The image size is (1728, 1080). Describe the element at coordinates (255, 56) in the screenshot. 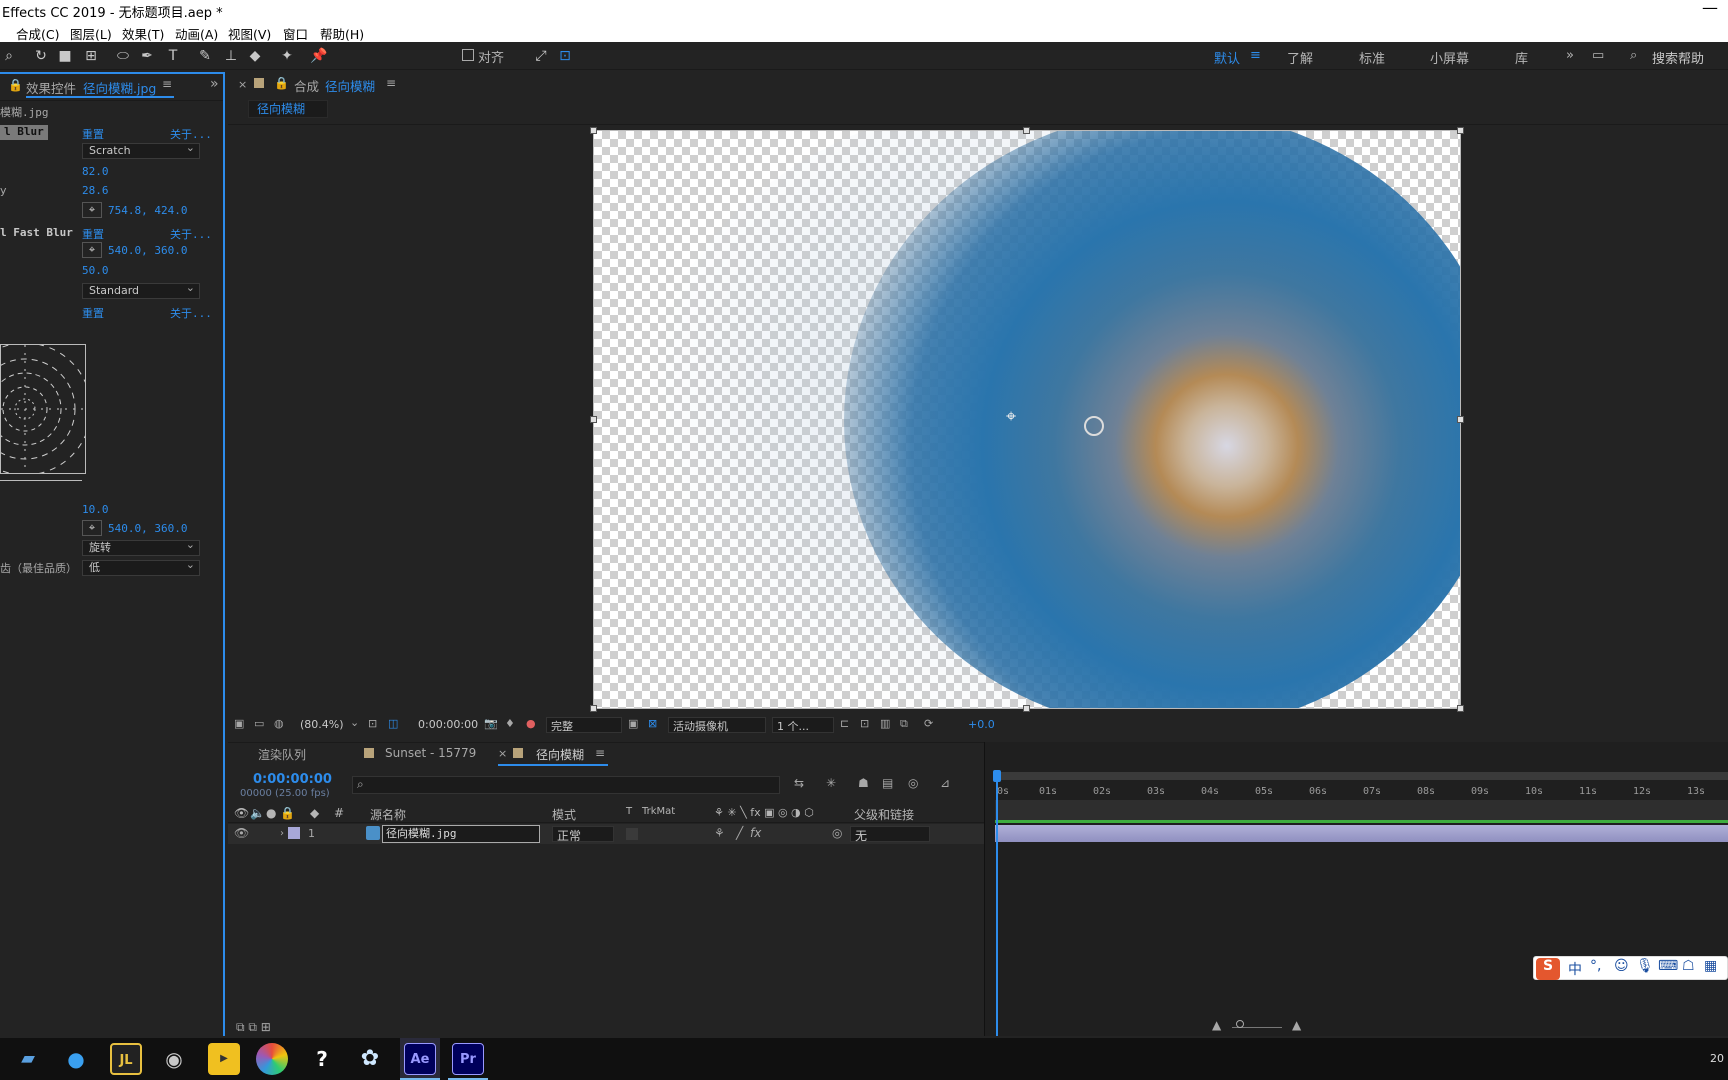

I see `eraser-tool-icon: ◆` at that location.